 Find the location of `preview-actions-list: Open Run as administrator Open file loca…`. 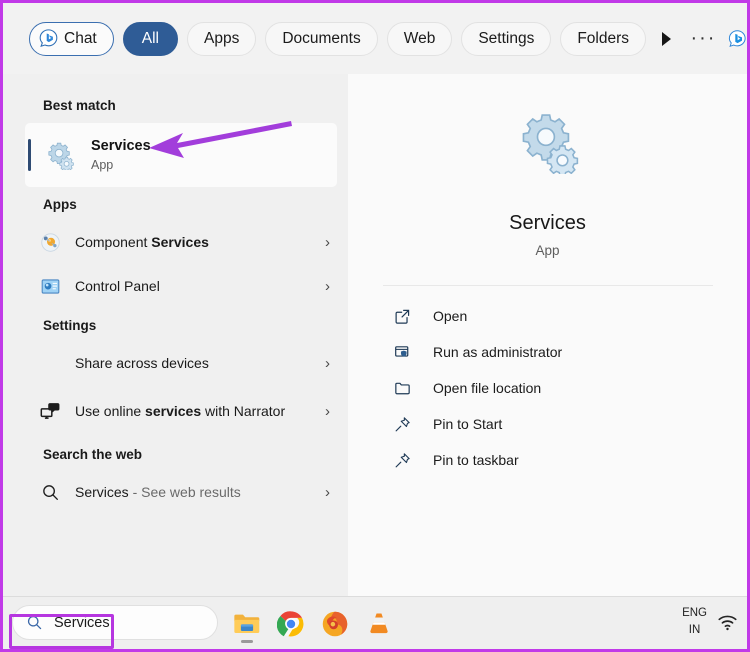

preview-actions-list: Open Run as administrator Open file loca… is located at coordinates (547, 388).